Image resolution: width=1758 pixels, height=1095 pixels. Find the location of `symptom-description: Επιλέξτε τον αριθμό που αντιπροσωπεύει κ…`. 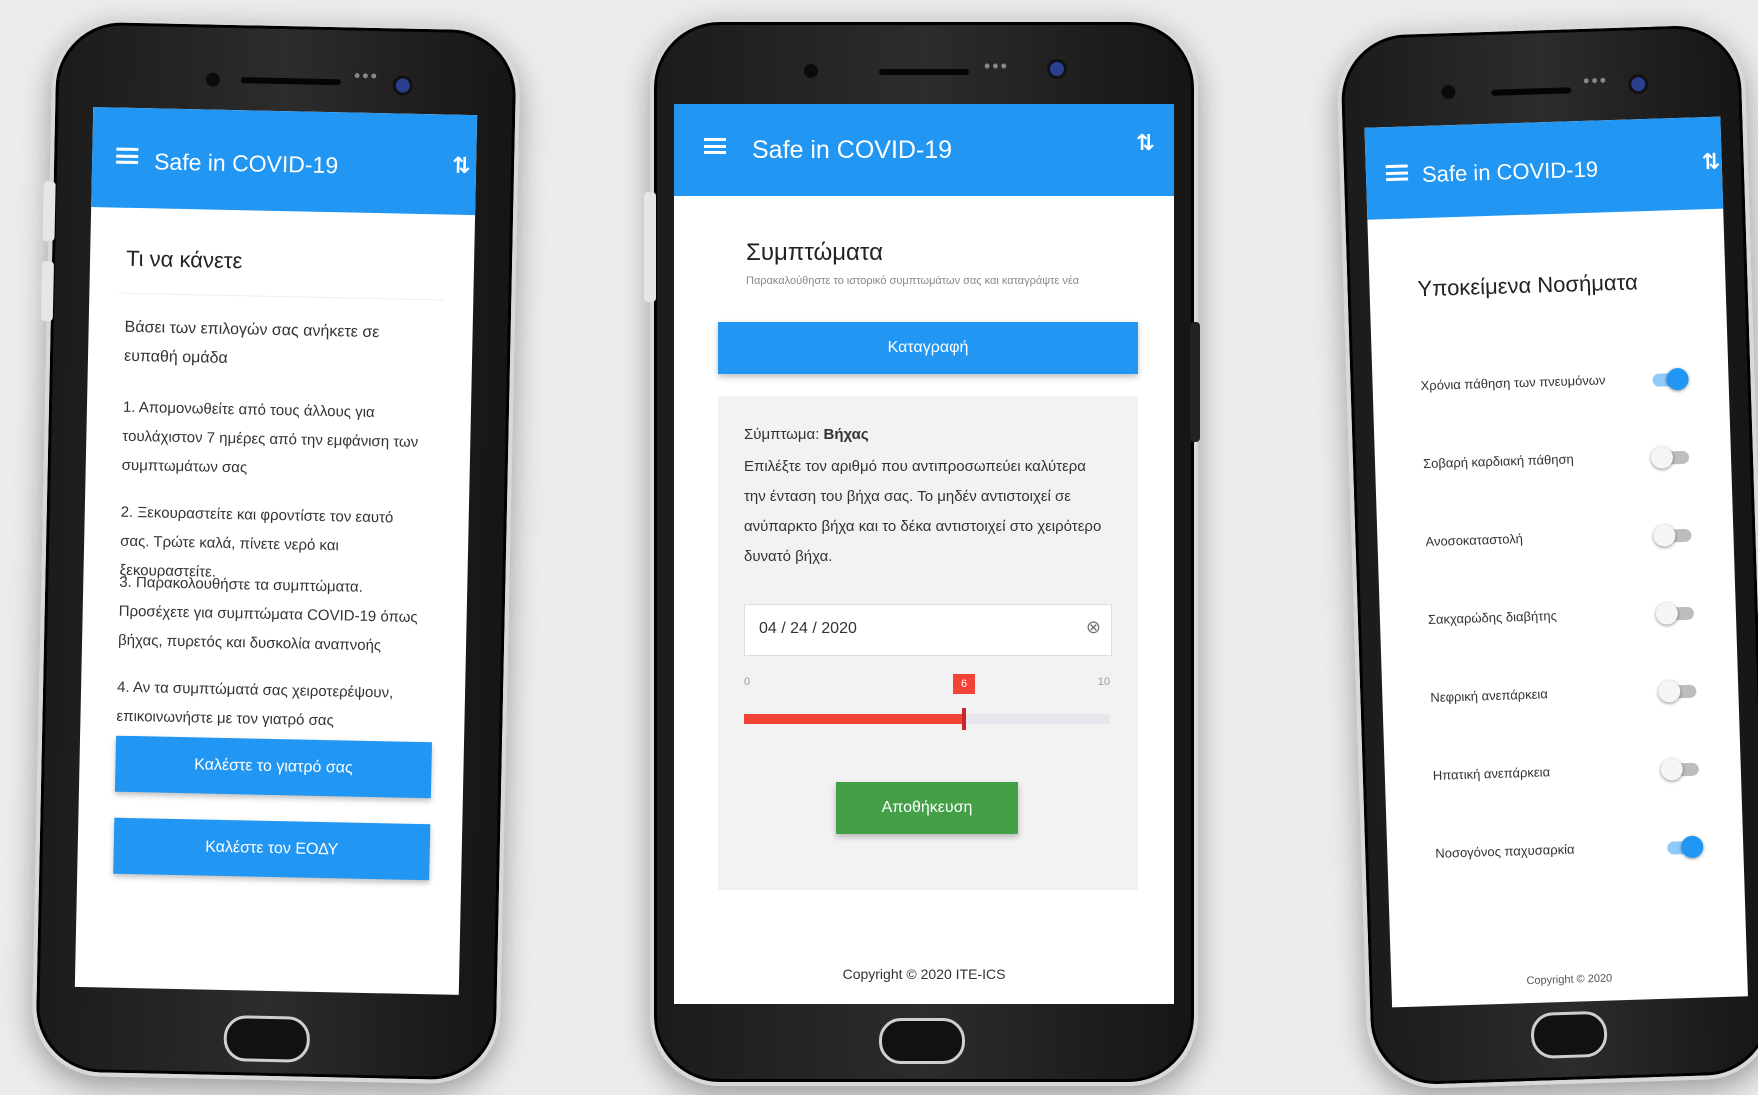

symptom-description: Επιλέξτε τον αριθμό που αντιπροσωπεύει κ… is located at coordinates (923, 511).